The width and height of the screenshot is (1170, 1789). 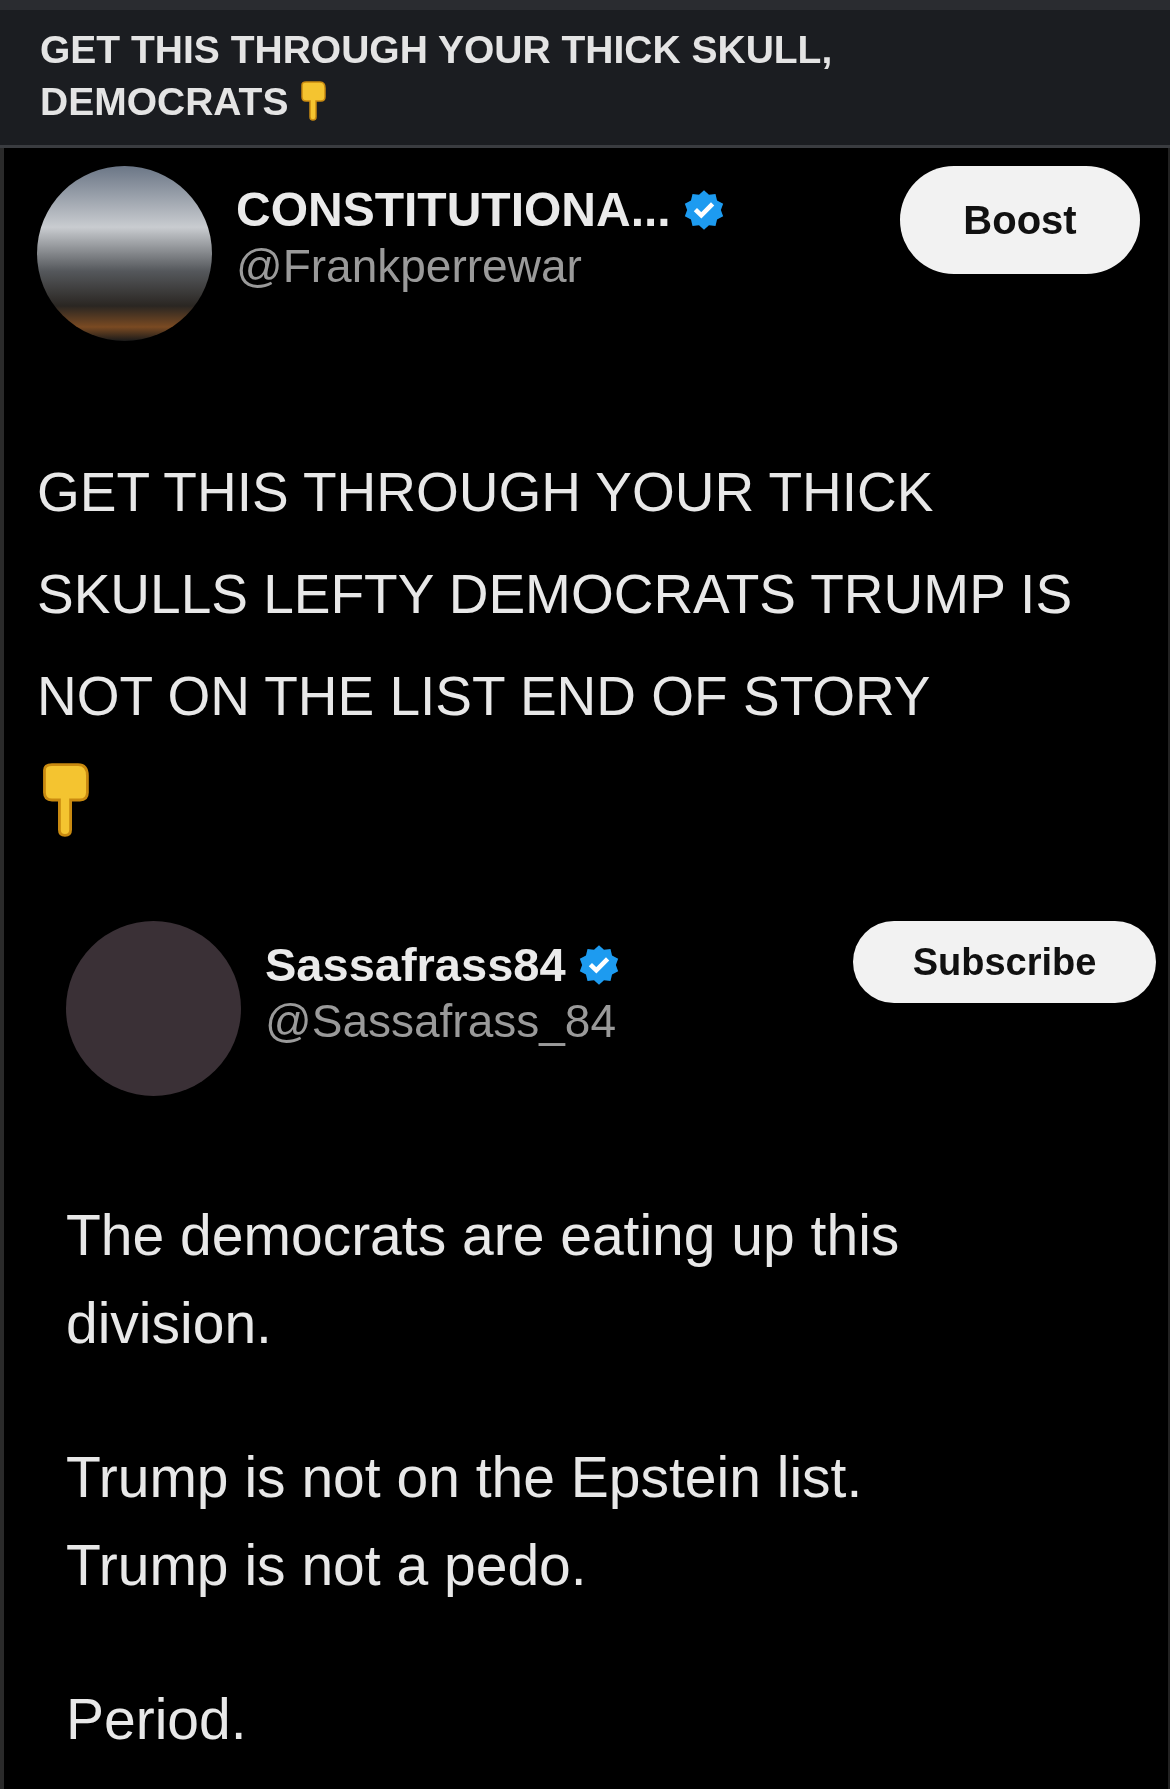 What do you see at coordinates (441, 1021) in the screenshot?
I see `user-handle: @Sassafrass_84` at bounding box center [441, 1021].